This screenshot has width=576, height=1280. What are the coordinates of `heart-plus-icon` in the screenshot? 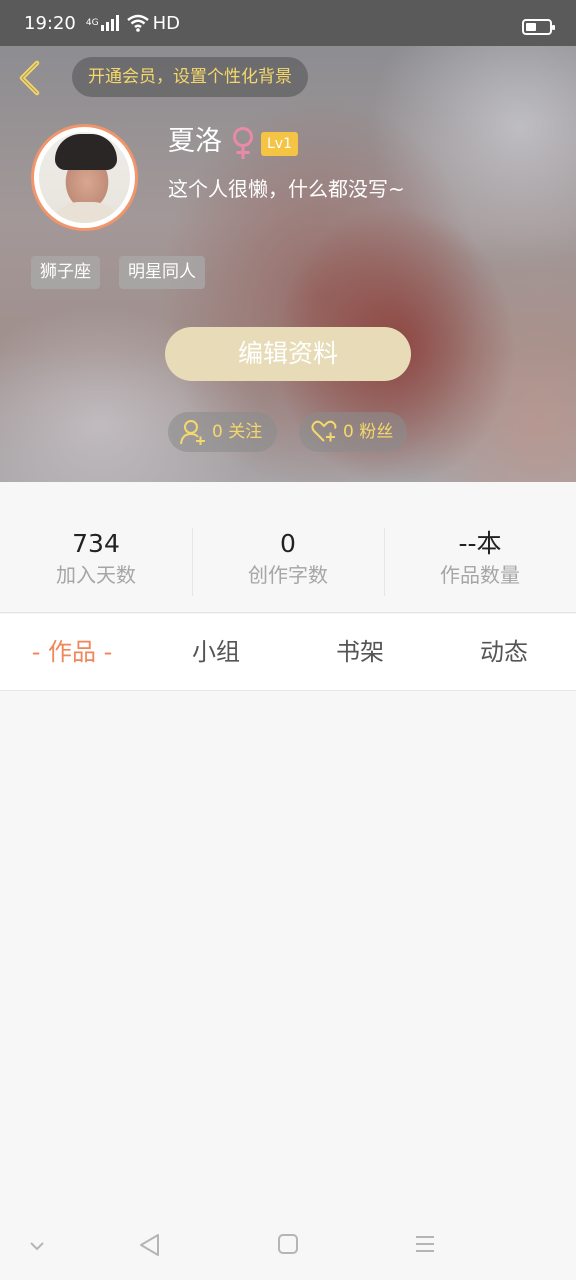 It's located at (324, 431).